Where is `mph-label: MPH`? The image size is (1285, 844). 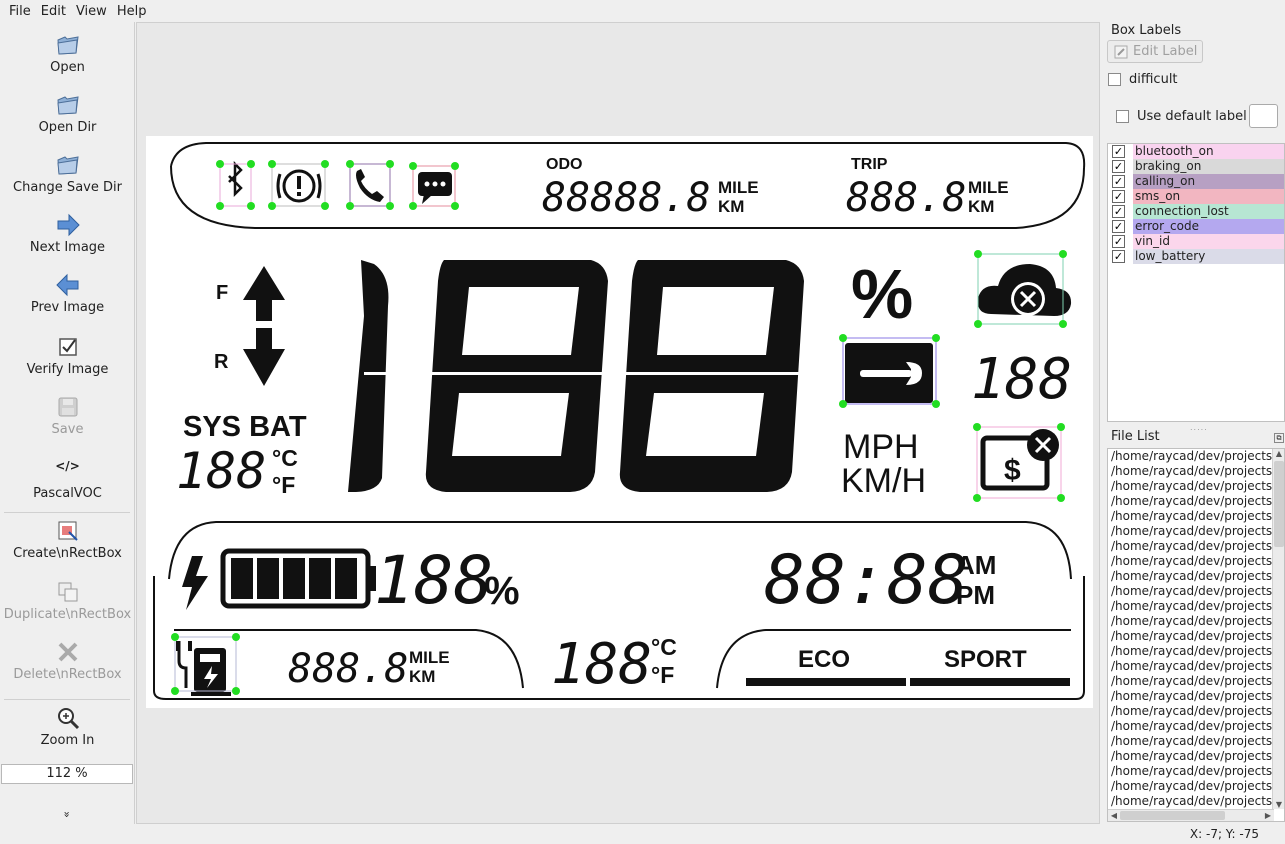 mph-label: MPH is located at coordinates (881, 447).